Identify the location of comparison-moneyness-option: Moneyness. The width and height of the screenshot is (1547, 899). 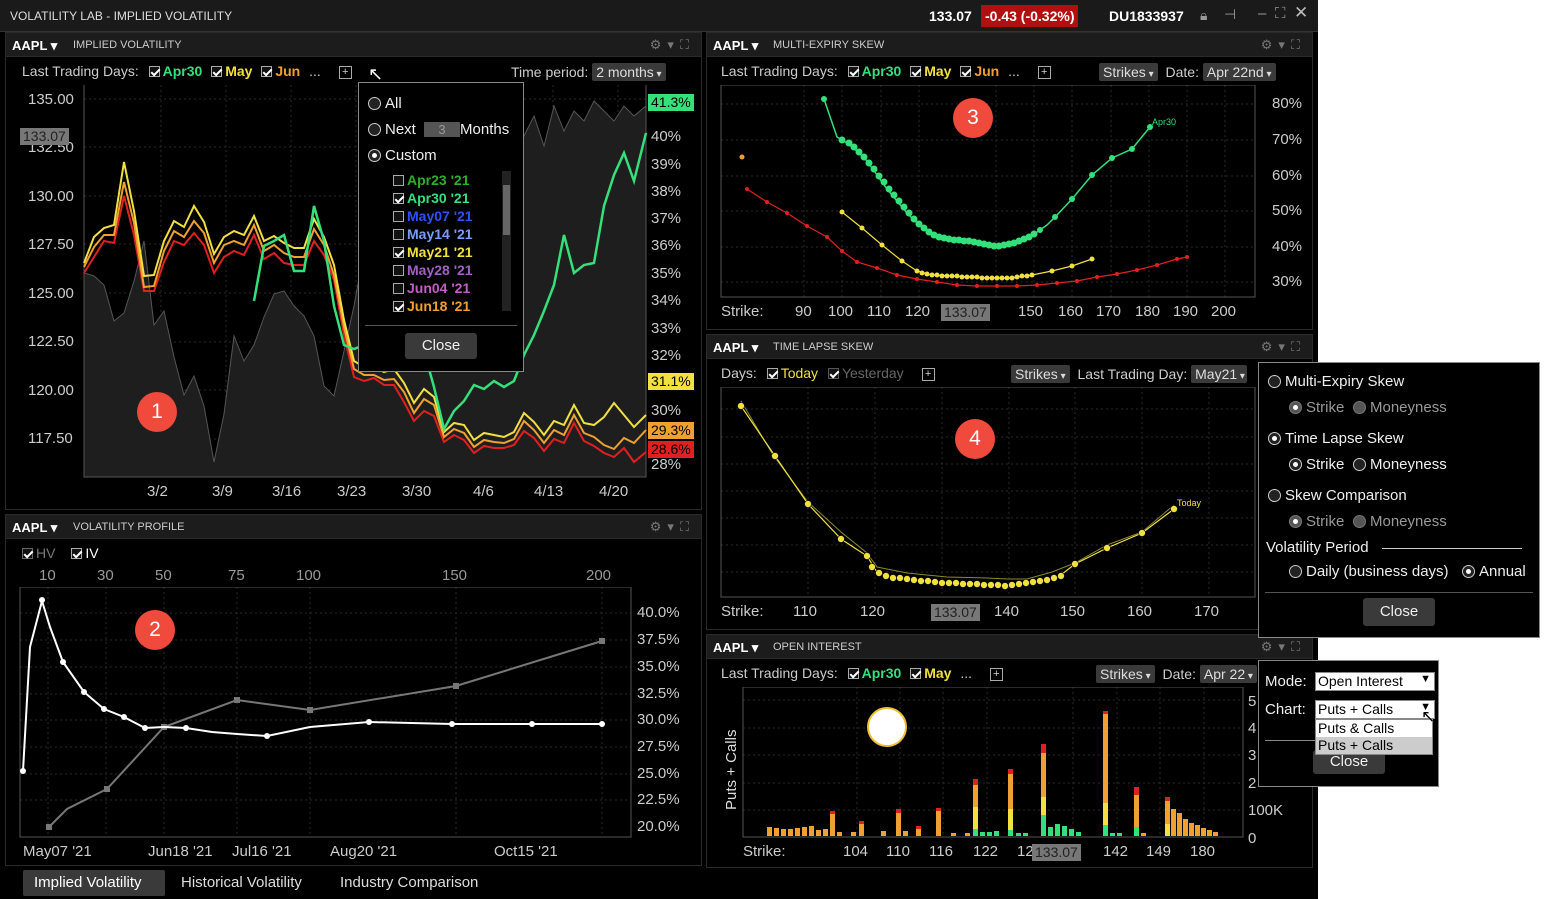
(1400, 521).